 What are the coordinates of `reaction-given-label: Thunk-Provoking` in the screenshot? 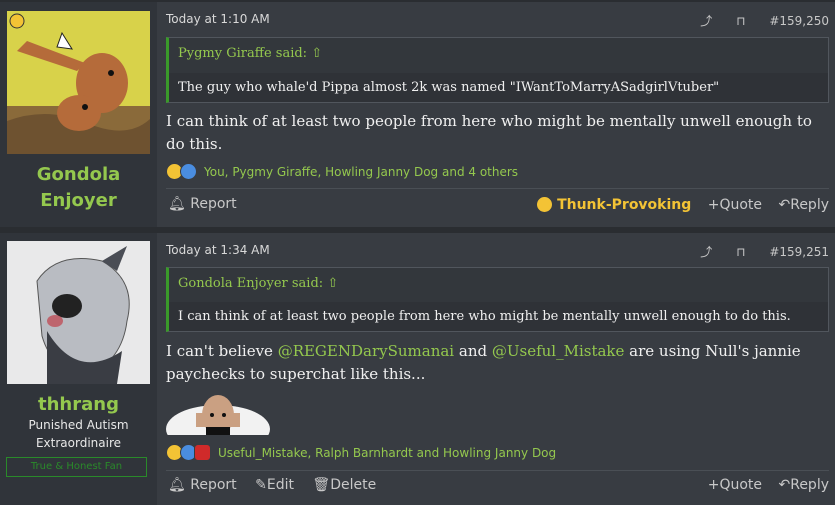 It's located at (624, 204).